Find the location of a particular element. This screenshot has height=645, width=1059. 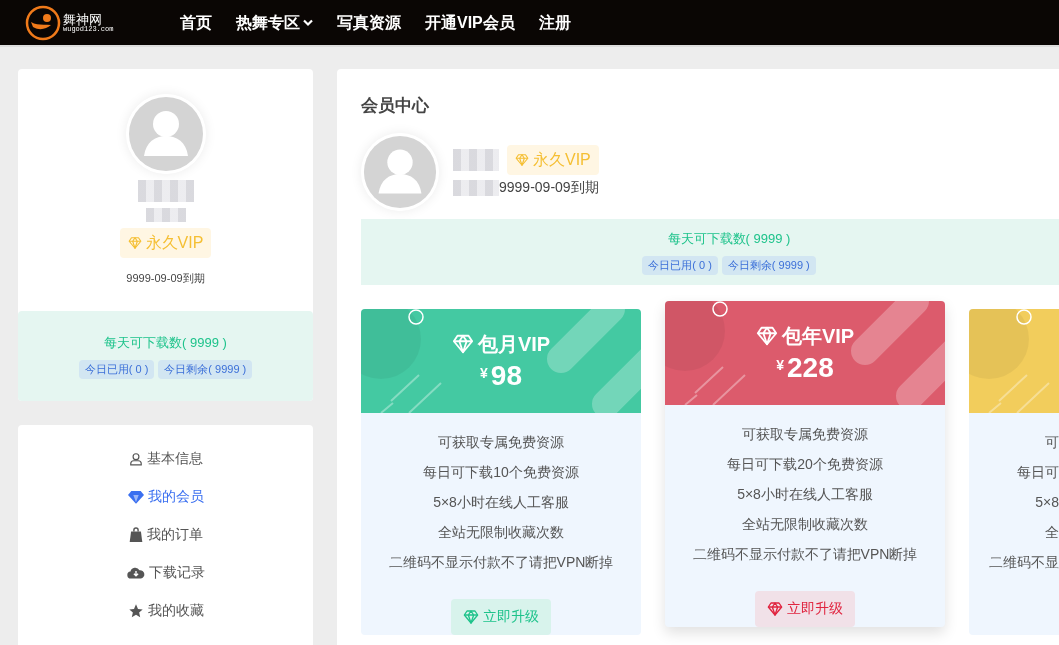

section-title: 会员中心 is located at coordinates (395, 106).